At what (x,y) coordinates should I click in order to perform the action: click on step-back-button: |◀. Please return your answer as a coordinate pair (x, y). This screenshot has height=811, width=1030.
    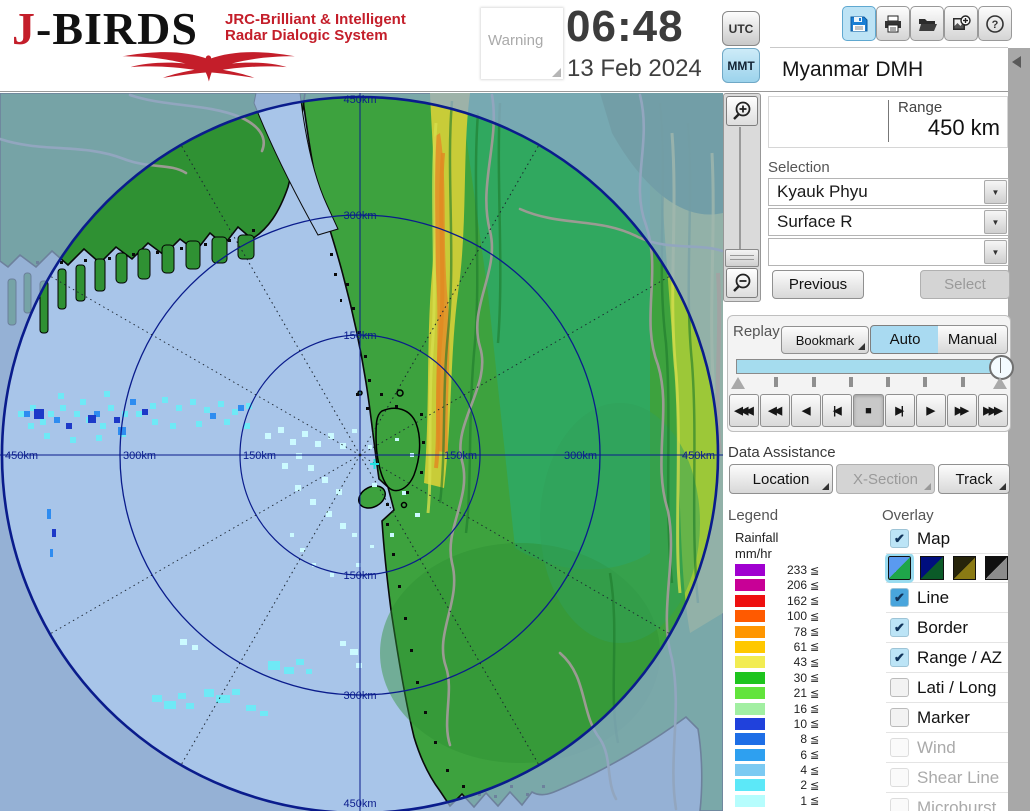
    Looking at the image, I should click on (837, 410).